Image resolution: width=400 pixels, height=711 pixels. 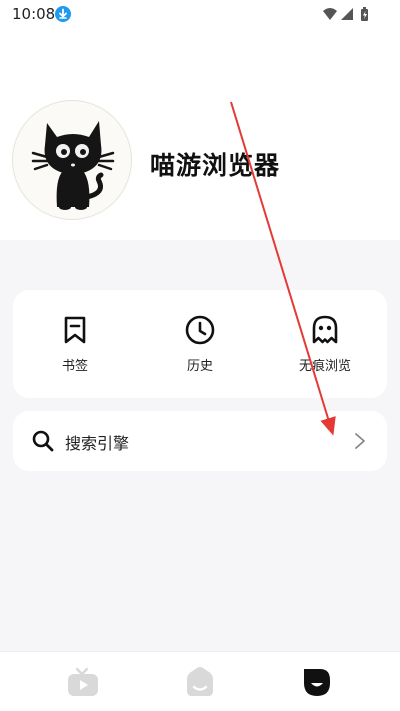 What do you see at coordinates (200, 14) in the screenshot?
I see `status-bar: 10:08` at bounding box center [200, 14].